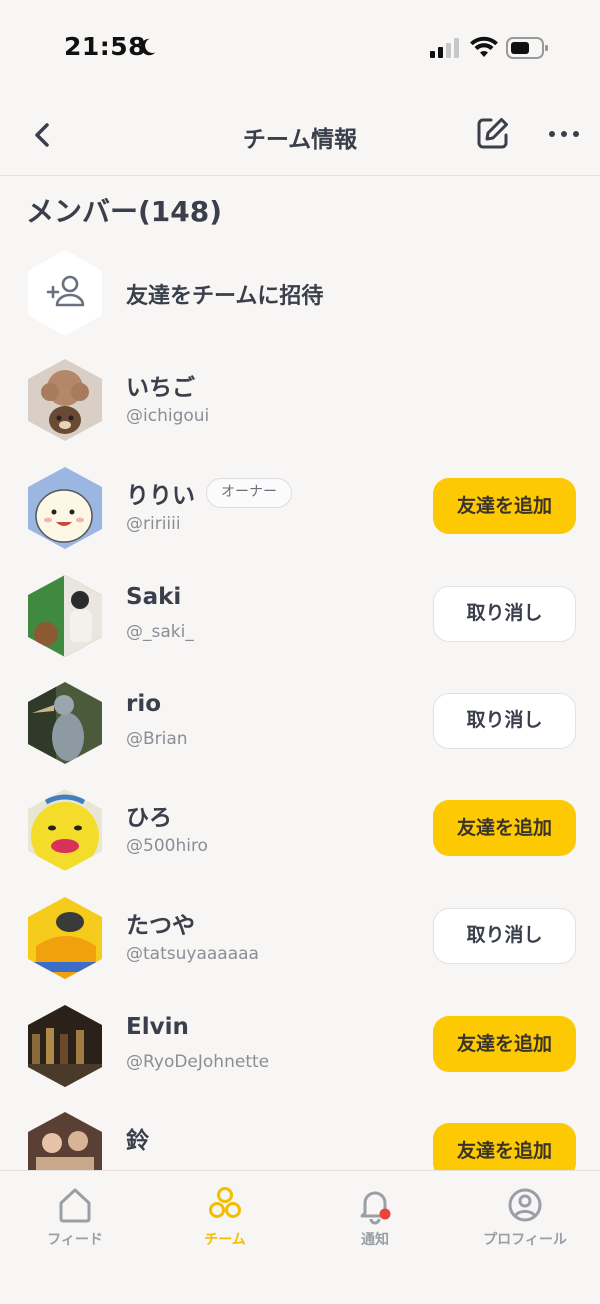 The image size is (600, 1304). What do you see at coordinates (300, 136) in the screenshot?
I see `header: チーム情報` at bounding box center [300, 136].